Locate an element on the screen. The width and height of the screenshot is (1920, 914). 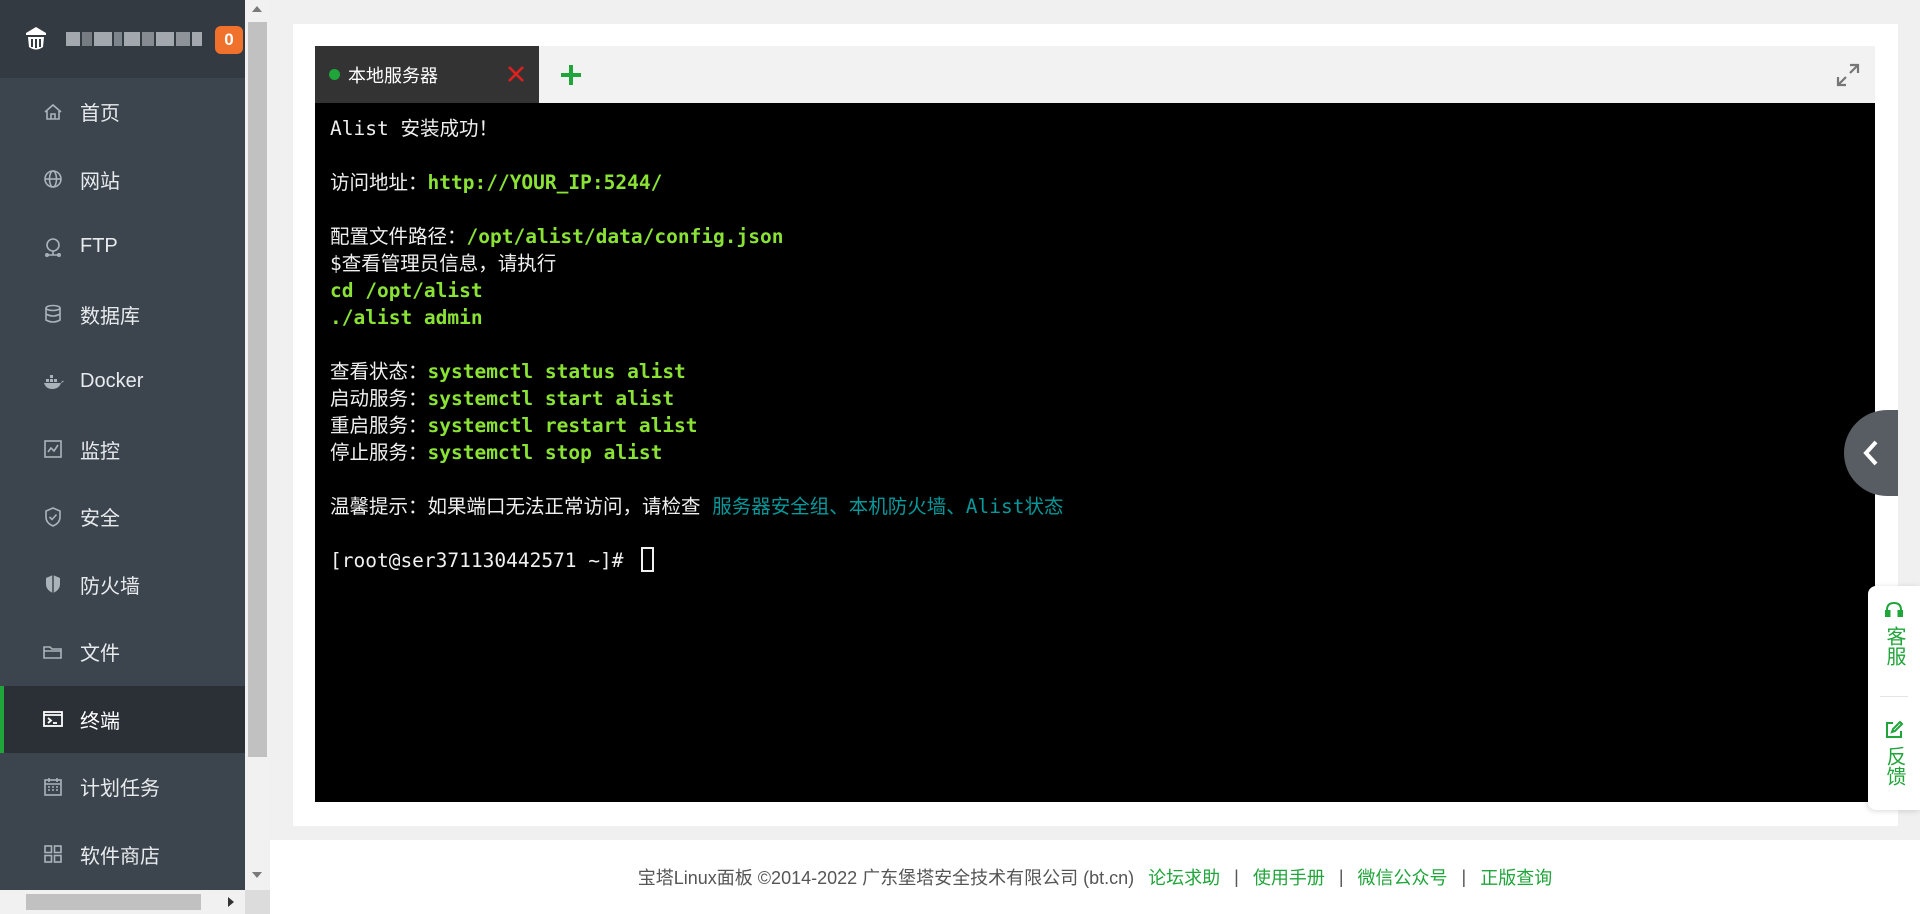
tab-local-server: 本地服务器 is located at coordinates (427, 74).